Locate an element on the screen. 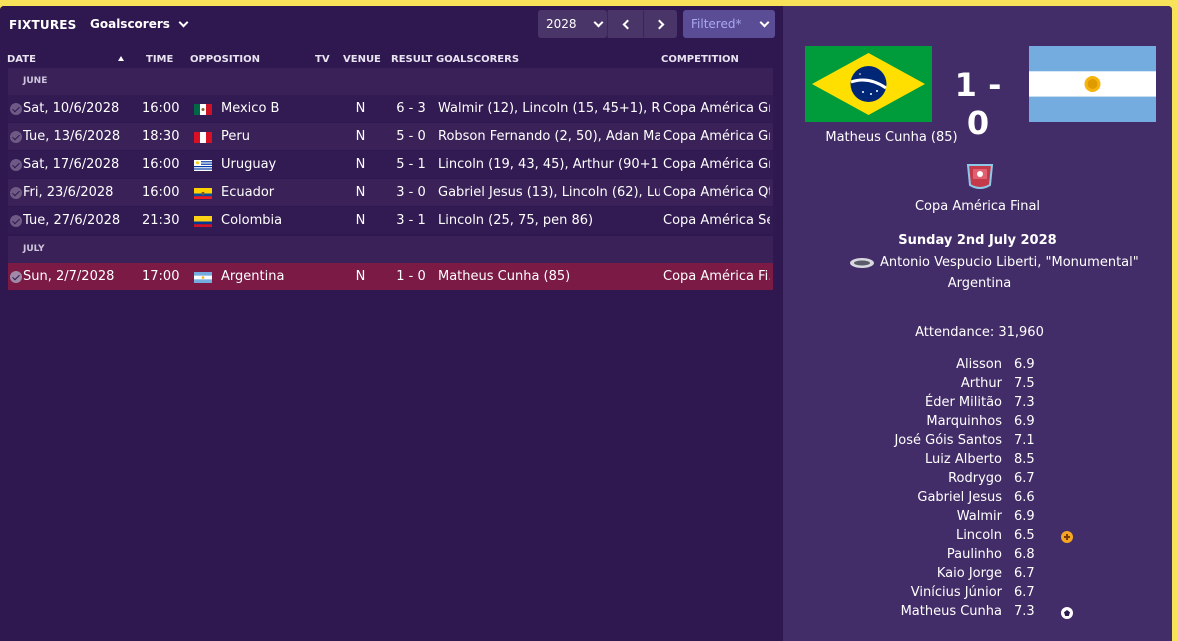 Image resolution: width=1178 pixels, height=641 pixels. column-goalscorers: GOALSCORERS is located at coordinates (477, 59).